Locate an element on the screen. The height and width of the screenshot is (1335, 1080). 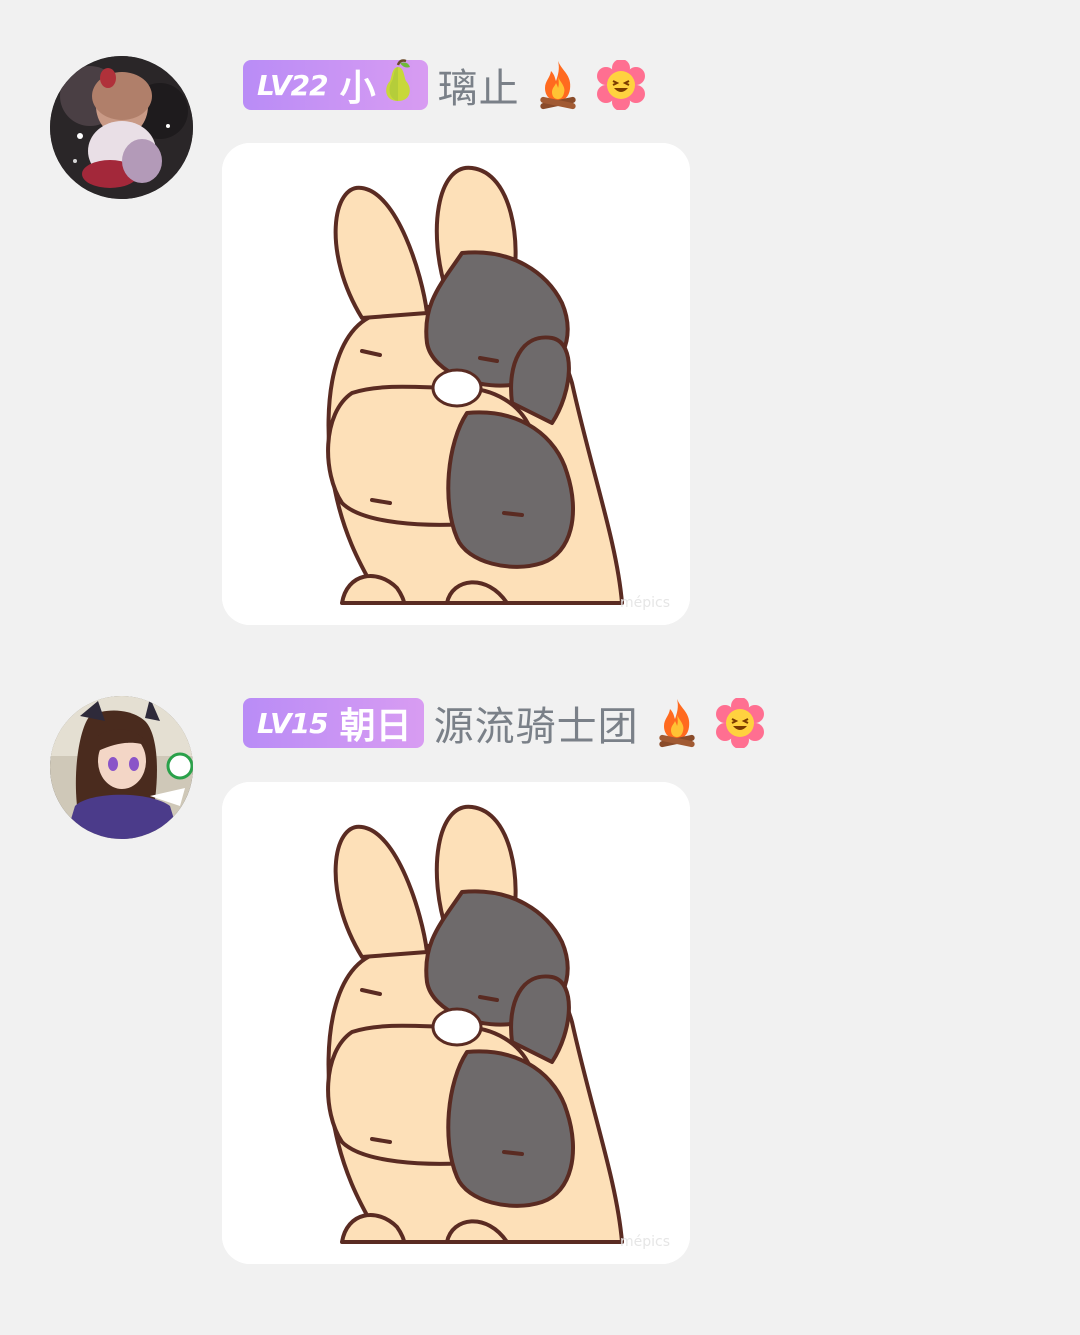
username: 璃止 is located at coordinates (479, 85).